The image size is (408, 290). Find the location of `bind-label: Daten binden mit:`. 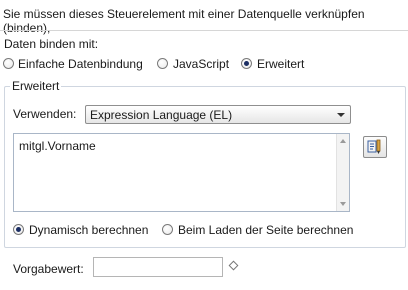

bind-label: Daten binden mit: is located at coordinates (51, 44).